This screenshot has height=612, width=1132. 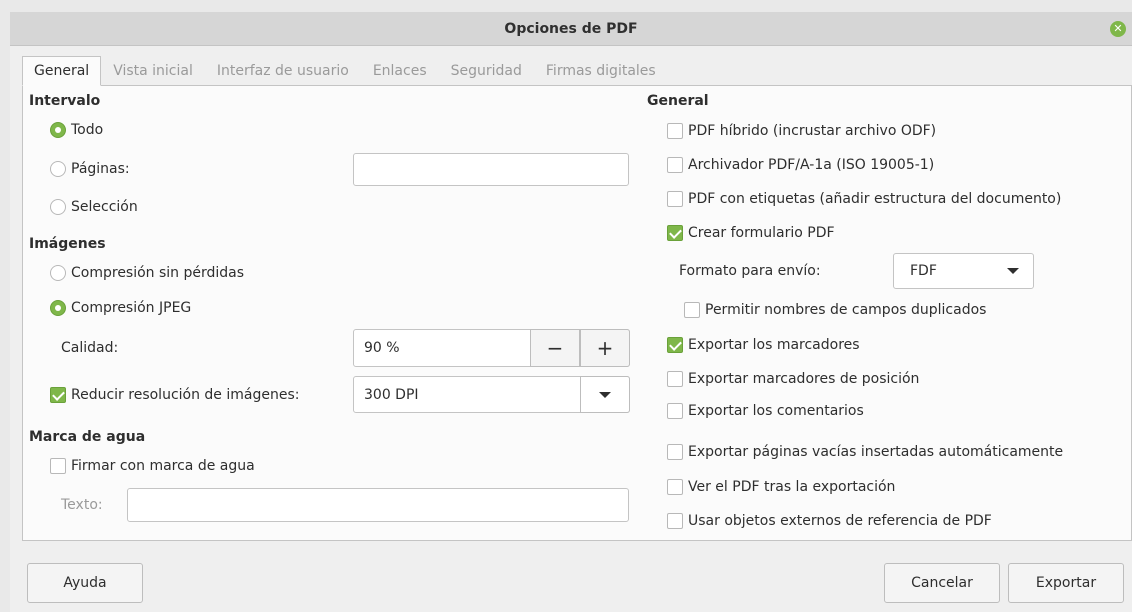 What do you see at coordinates (67, 244) in the screenshot?
I see `images-heading: Imágenes` at bounding box center [67, 244].